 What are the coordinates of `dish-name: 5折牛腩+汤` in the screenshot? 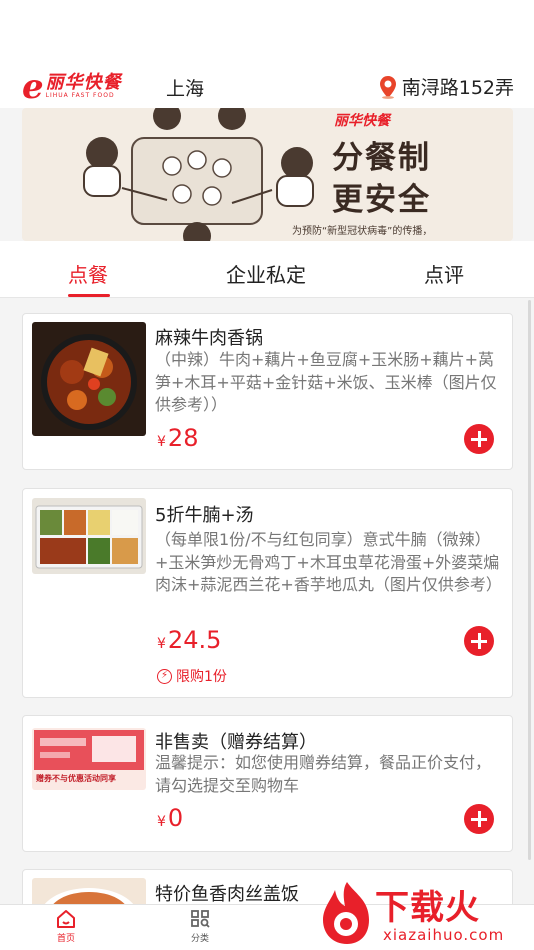 It's located at (204, 515).